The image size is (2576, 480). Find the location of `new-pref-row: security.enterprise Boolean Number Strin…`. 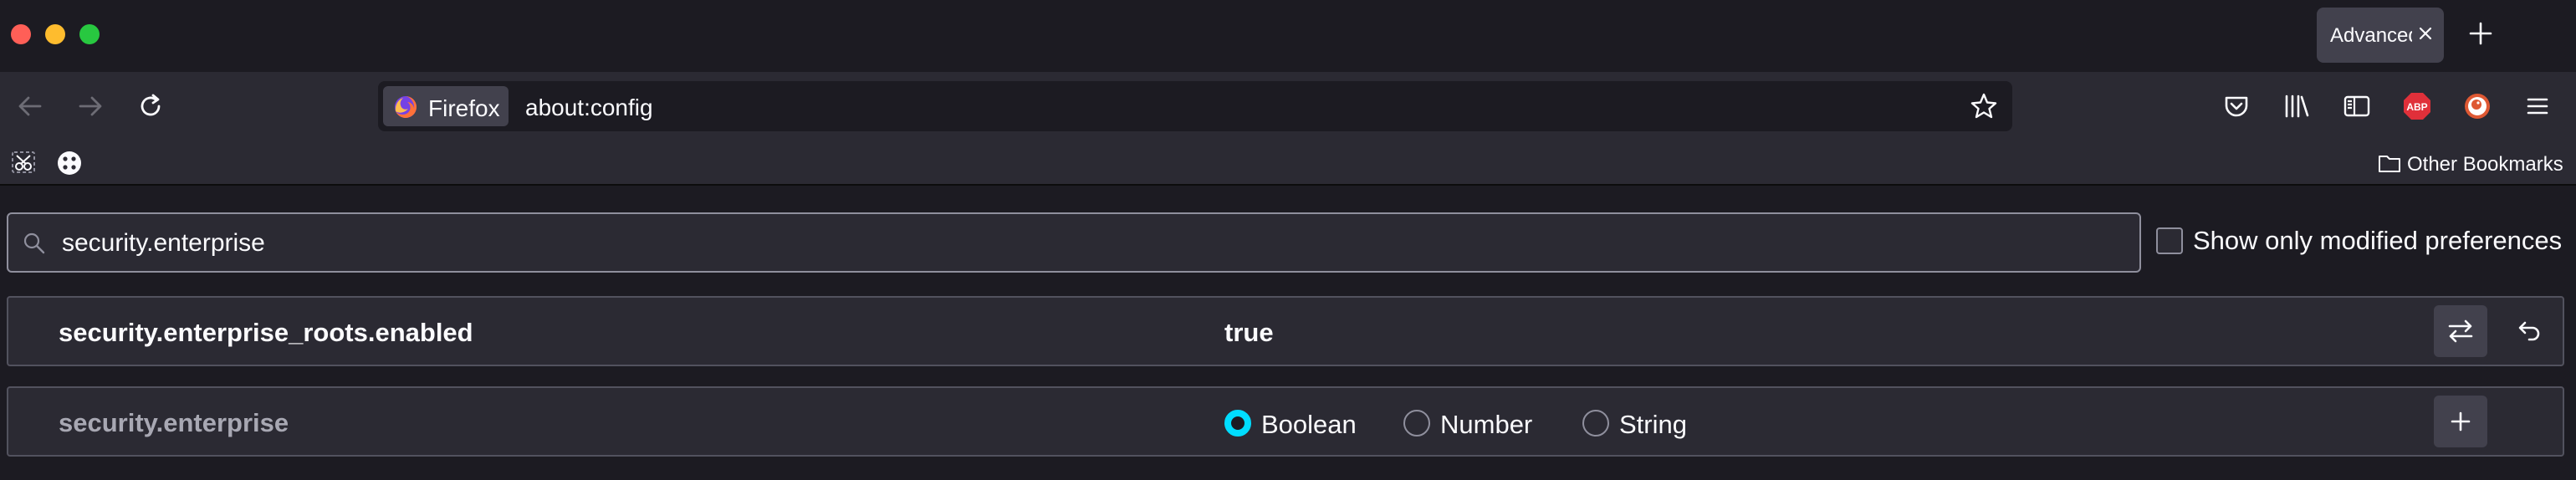

new-pref-row: security.enterprise Boolean Number Strin… is located at coordinates (1285, 421).